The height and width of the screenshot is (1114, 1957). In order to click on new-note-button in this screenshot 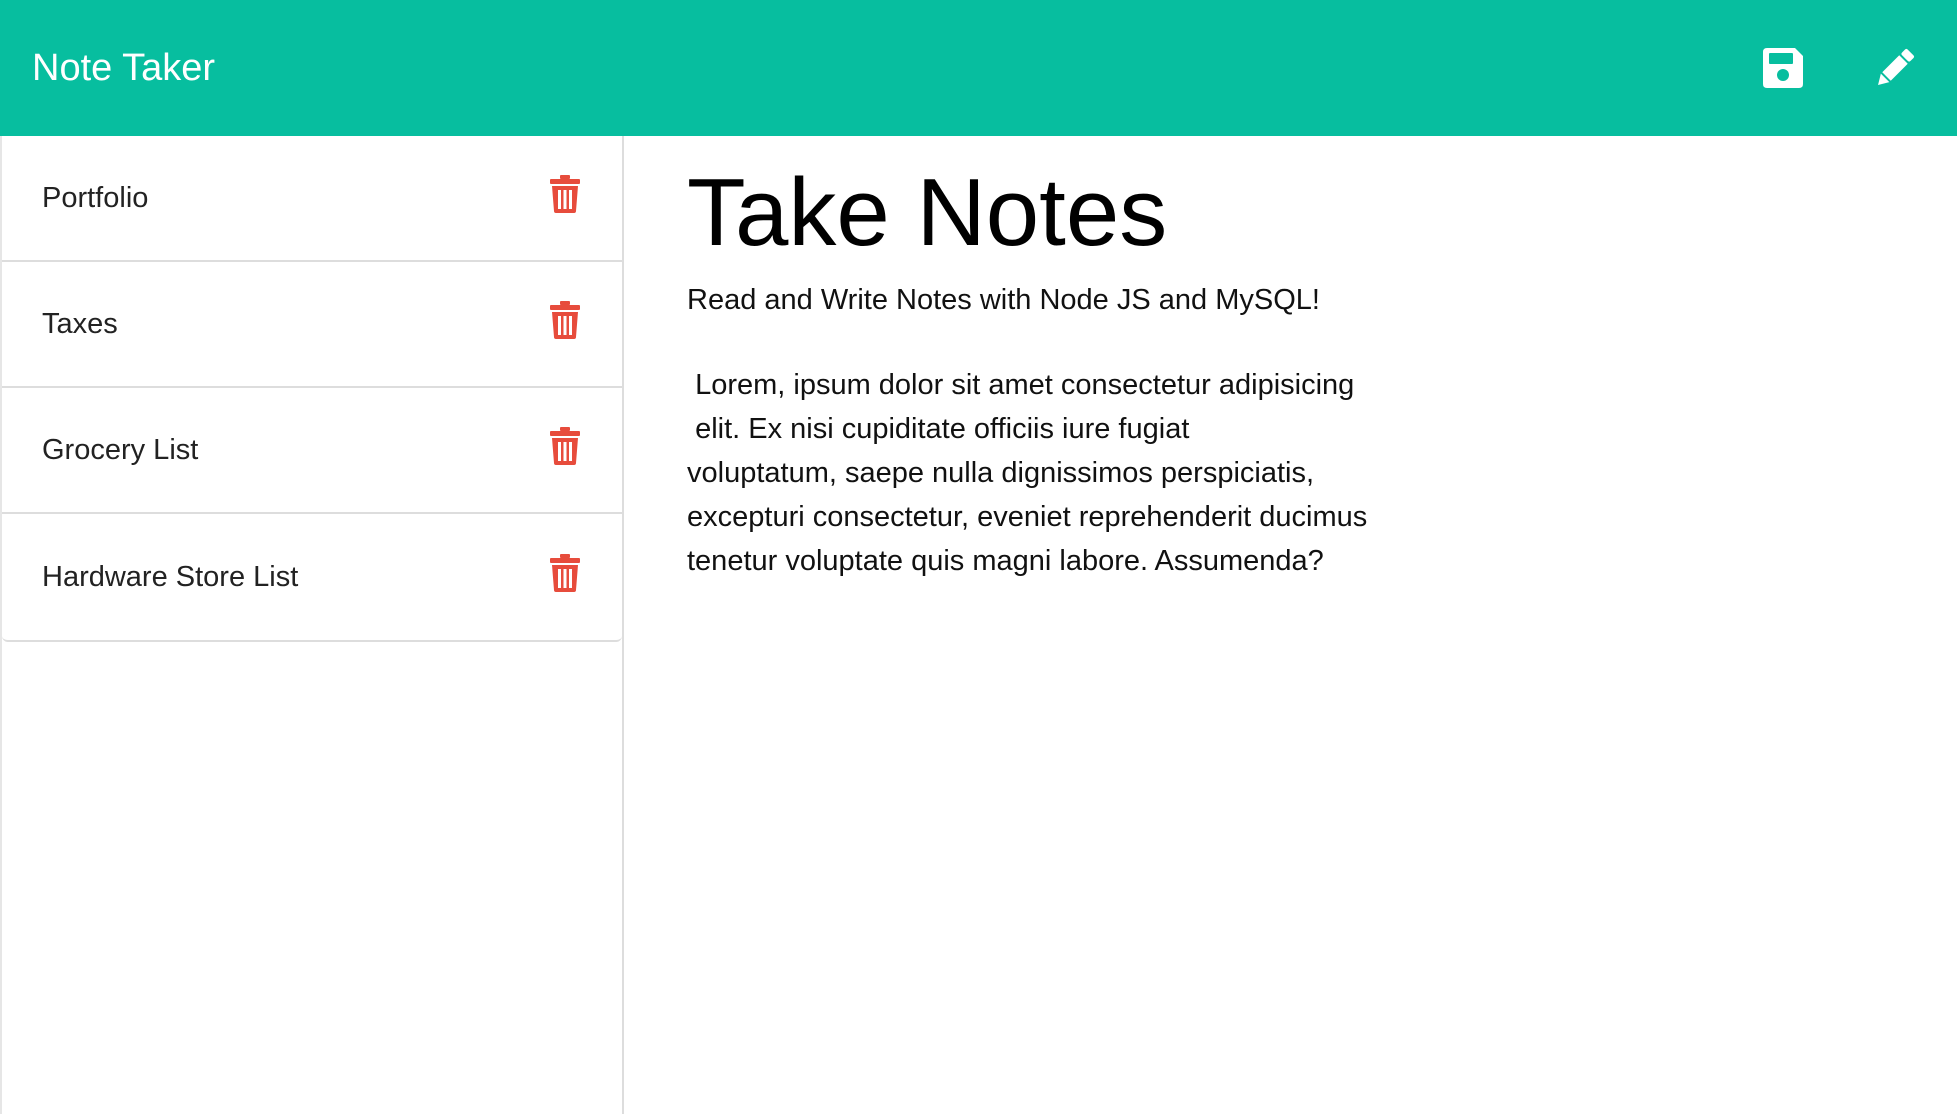, I will do `click(1895, 68)`.